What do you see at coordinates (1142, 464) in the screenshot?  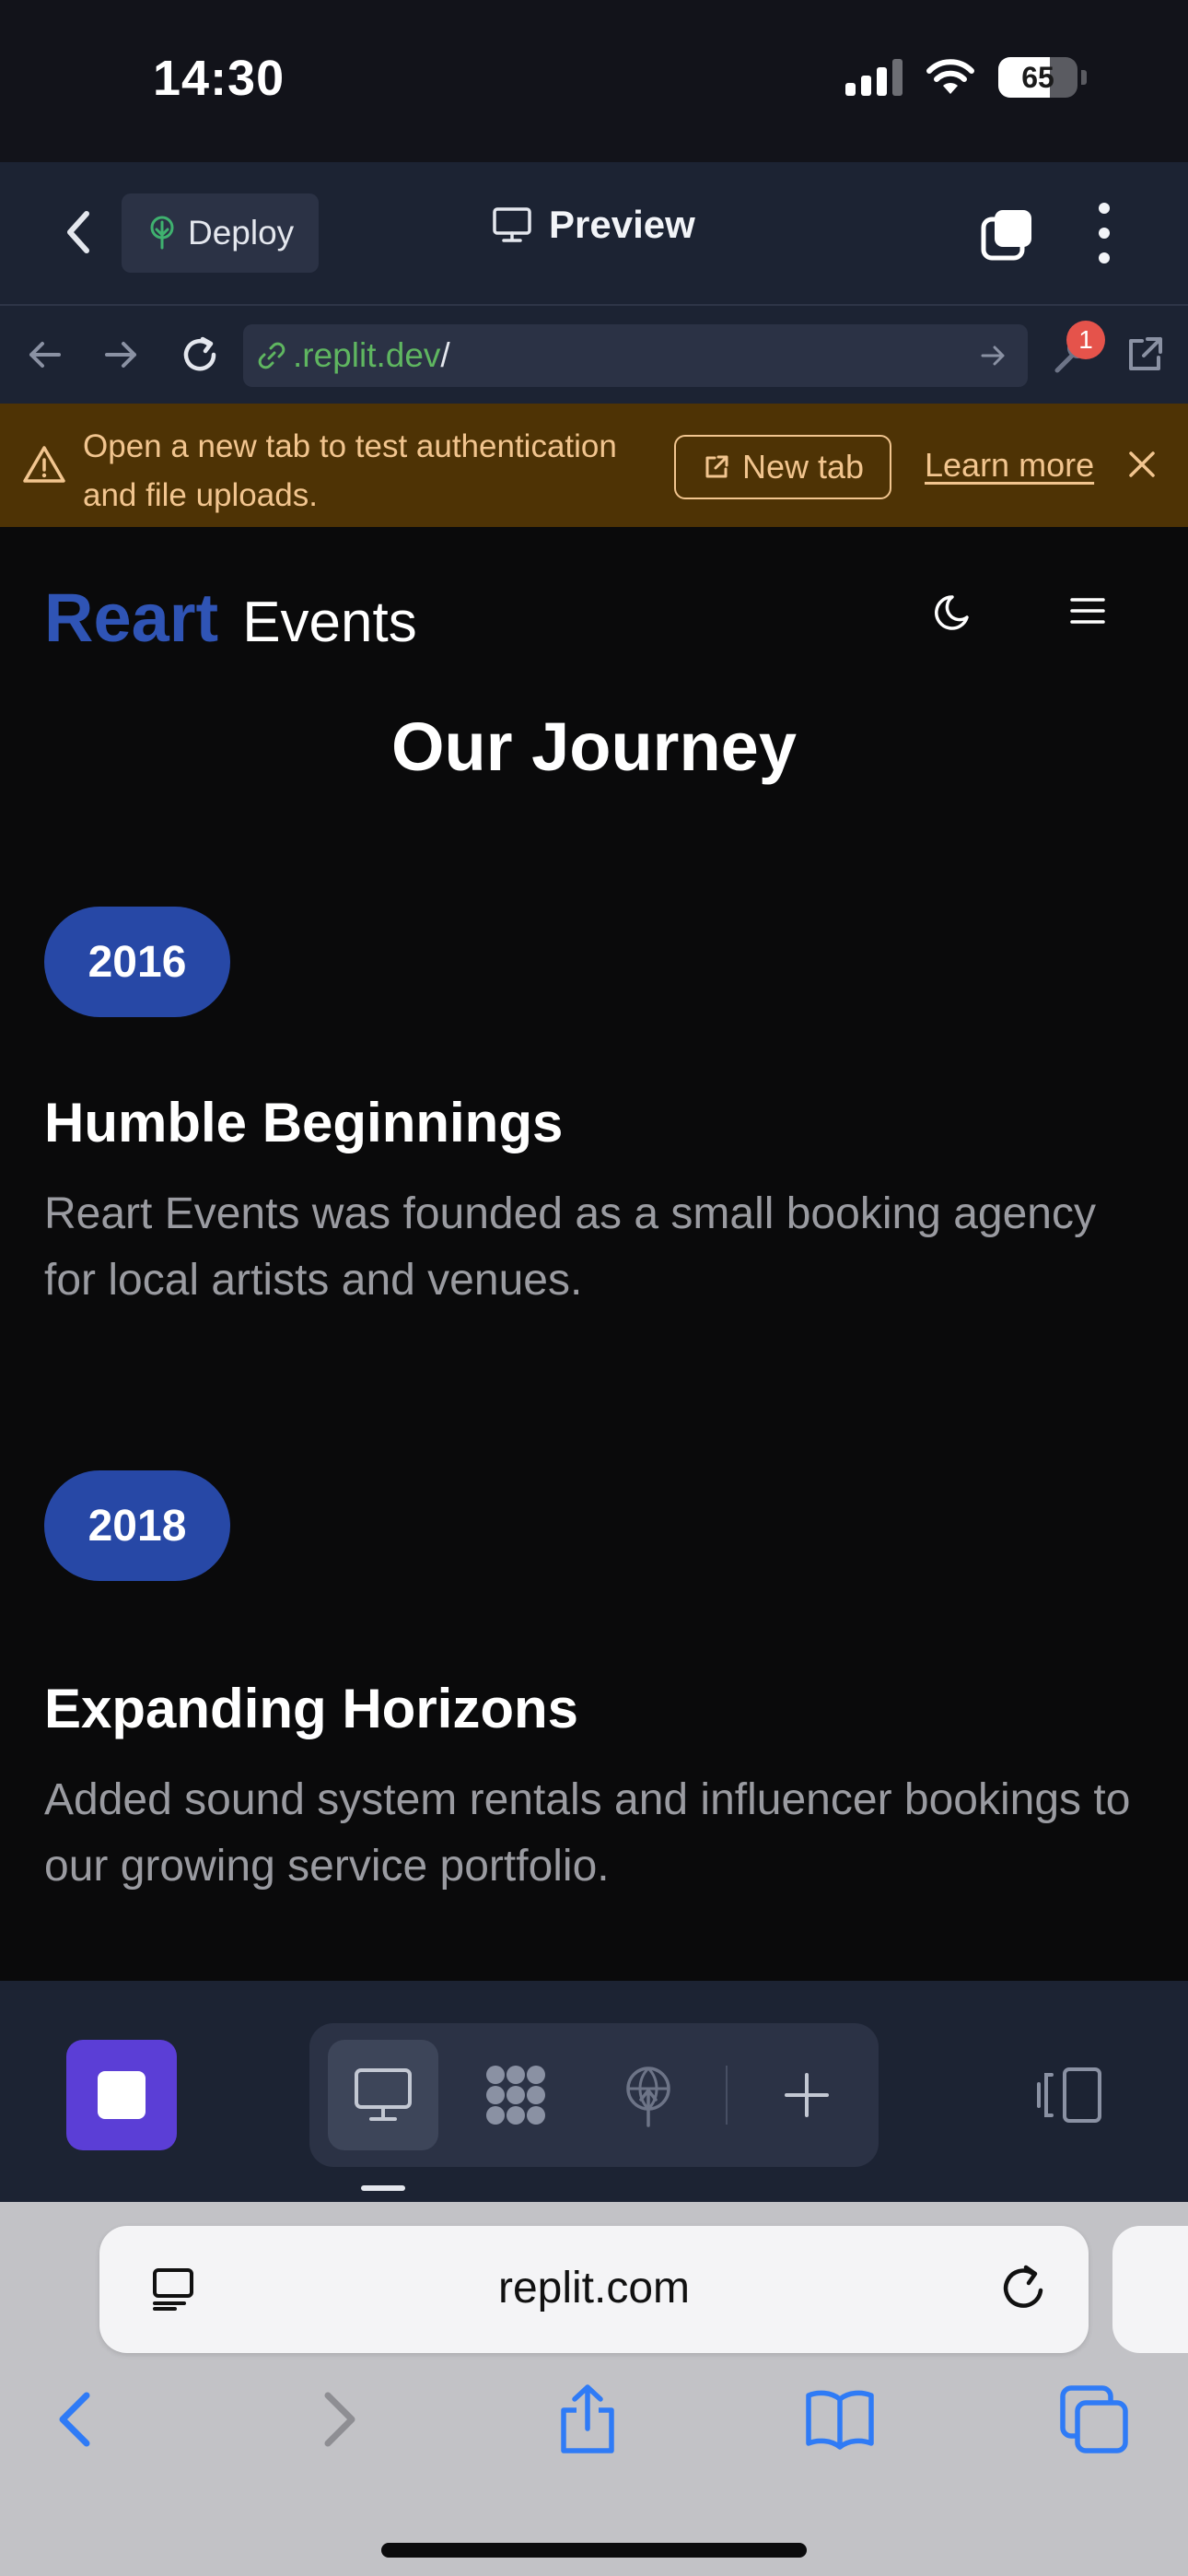 I see `close-banner-icon` at bounding box center [1142, 464].